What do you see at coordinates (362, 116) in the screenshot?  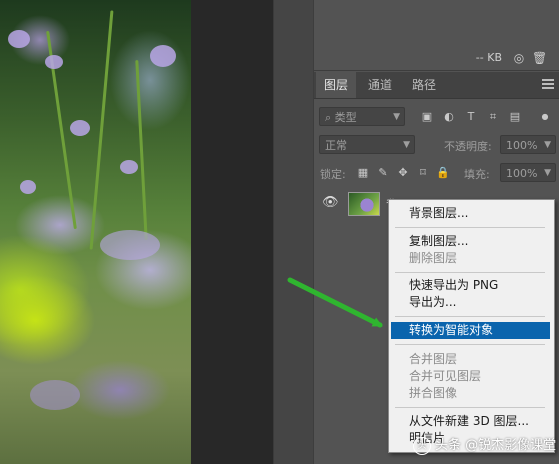 I see `layer-filter-select: ⌕ 类型 ▼` at bounding box center [362, 116].